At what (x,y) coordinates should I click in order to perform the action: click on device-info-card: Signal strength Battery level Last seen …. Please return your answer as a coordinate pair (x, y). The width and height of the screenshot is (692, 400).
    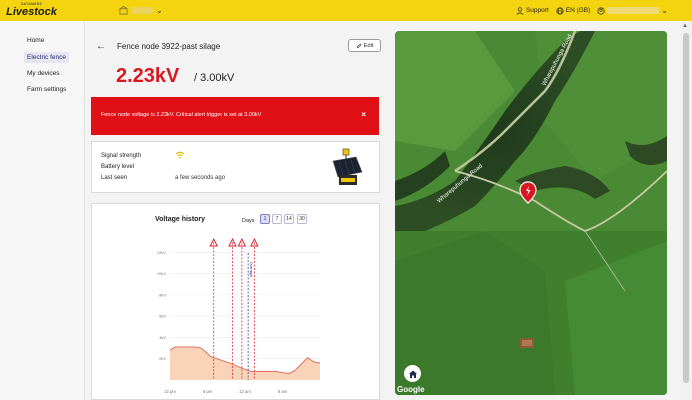
    Looking at the image, I should click on (235, 167).